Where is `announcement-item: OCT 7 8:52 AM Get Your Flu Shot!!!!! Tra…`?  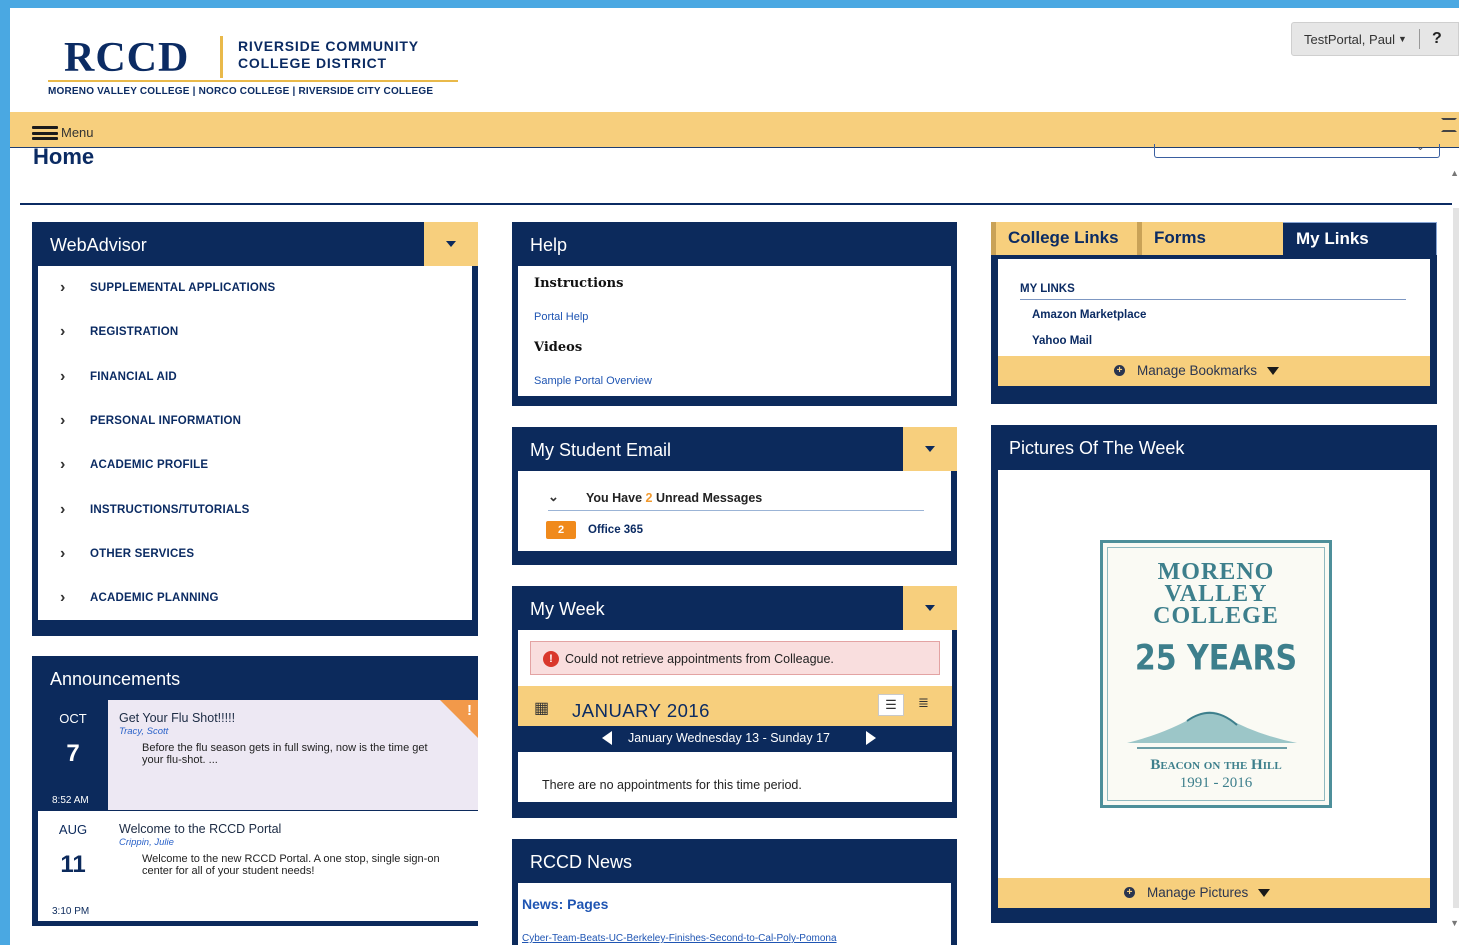
announcement-item: OCT 7 8:52 AM Get Your Flu Shot!!!!! Tra… is located at coordinates (258, 755).